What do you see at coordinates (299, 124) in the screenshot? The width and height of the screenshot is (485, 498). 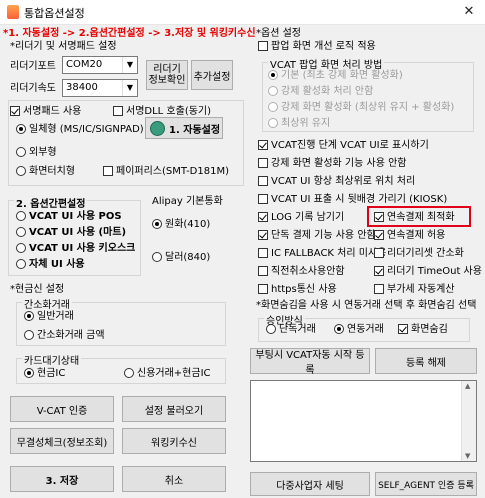 I see `popup-method-topmost: 최상위 유지` at bounding box center [299, 124].